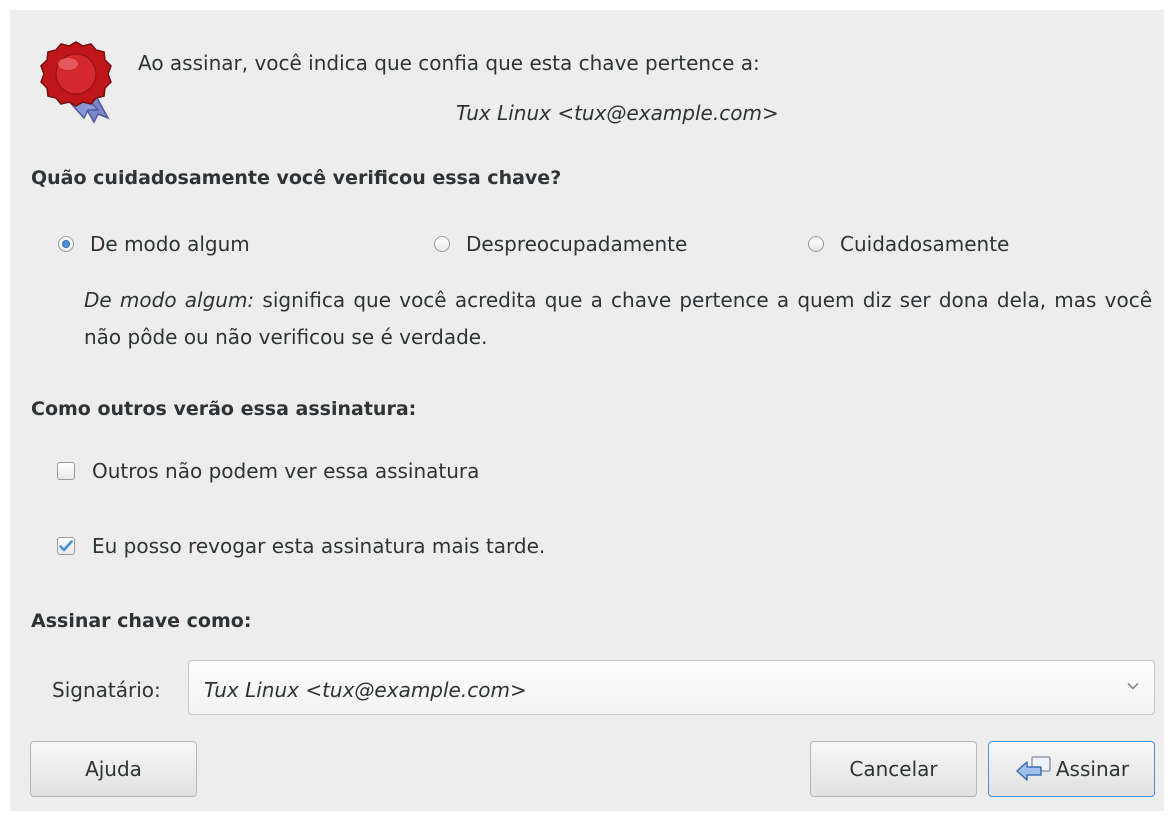 This screenshot has width=1175, height=823. What do you see at coordinates (671, 687) in the screenshot?
I see `signer-dropdown: Tux Linux <tux@example.com>` at bounding box center [671, 687].